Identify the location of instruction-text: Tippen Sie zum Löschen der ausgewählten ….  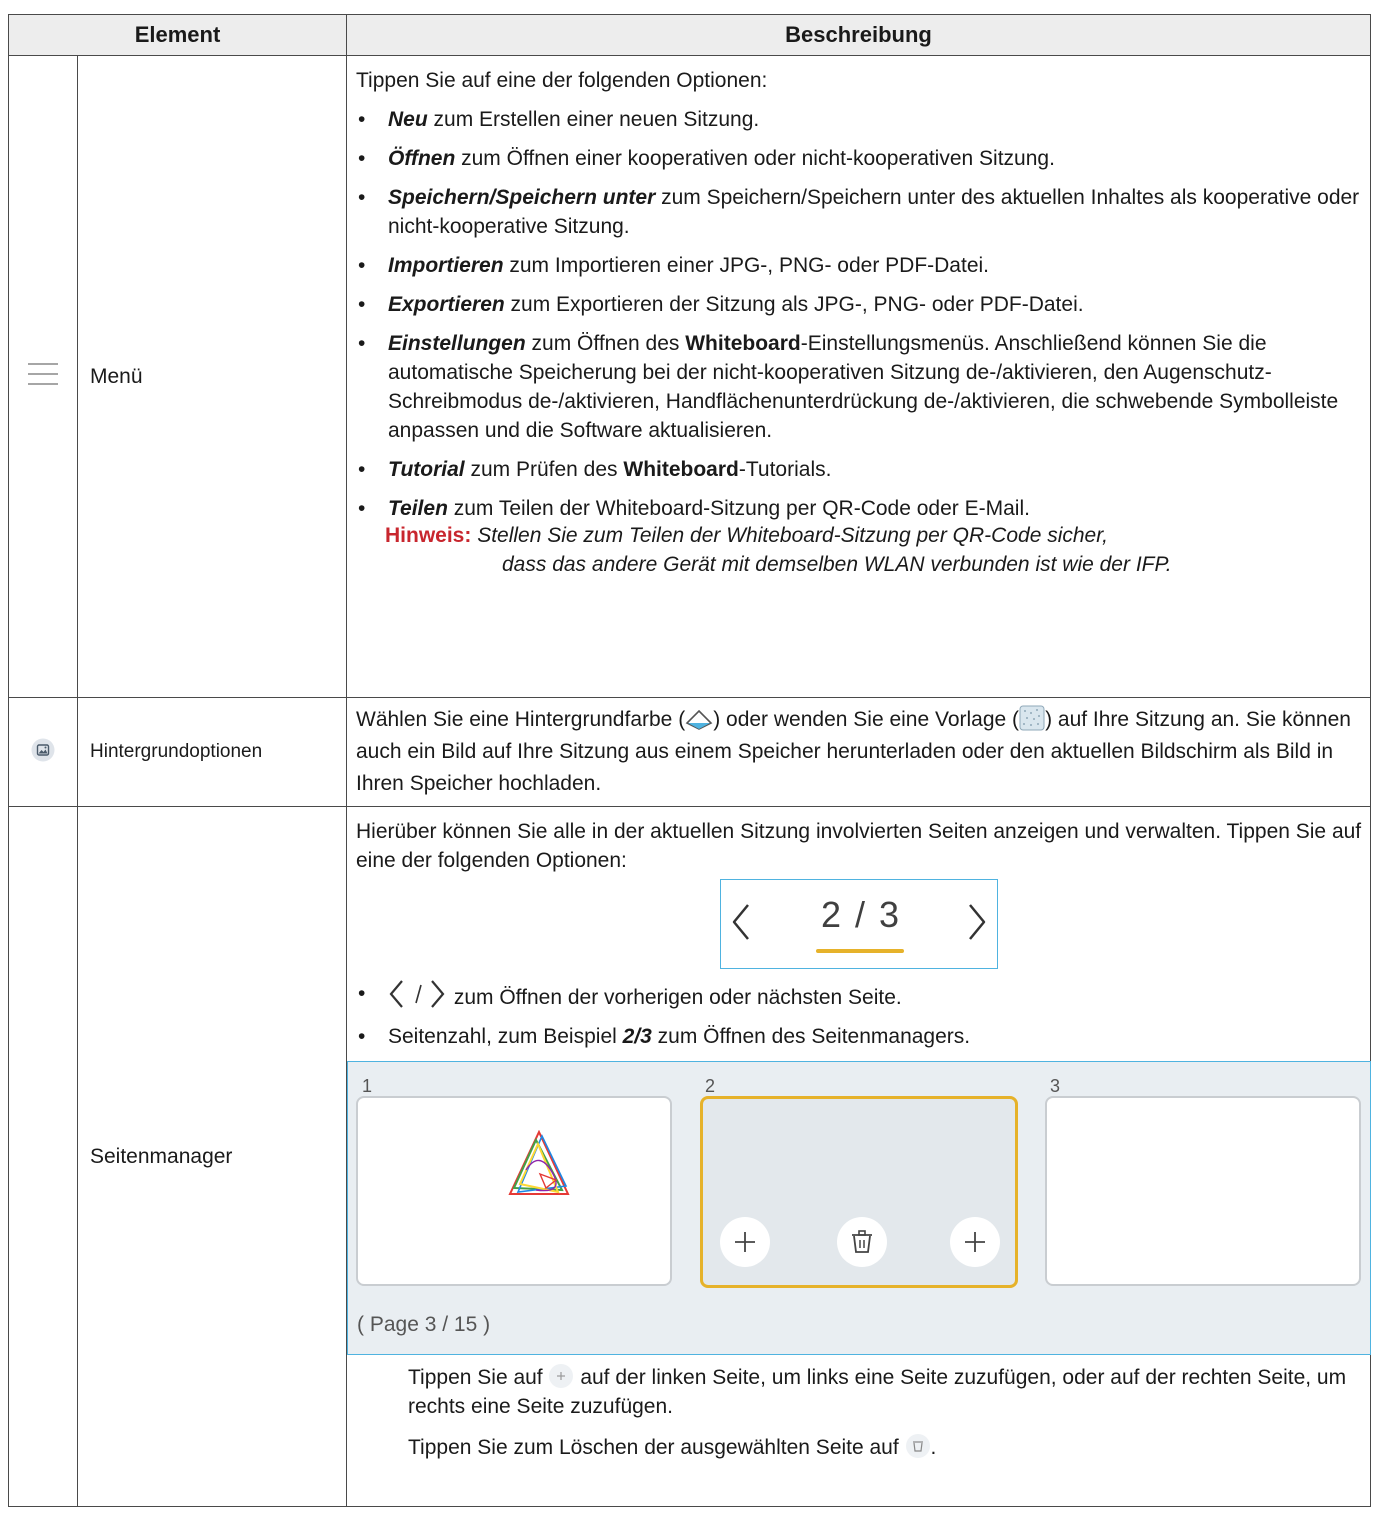
(656, 1447).